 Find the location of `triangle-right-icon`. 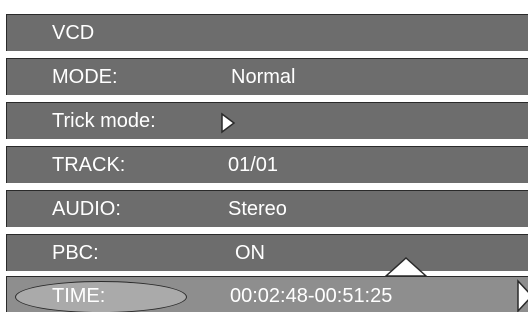

triangle-right-icon is located at coordinates (522, 295).